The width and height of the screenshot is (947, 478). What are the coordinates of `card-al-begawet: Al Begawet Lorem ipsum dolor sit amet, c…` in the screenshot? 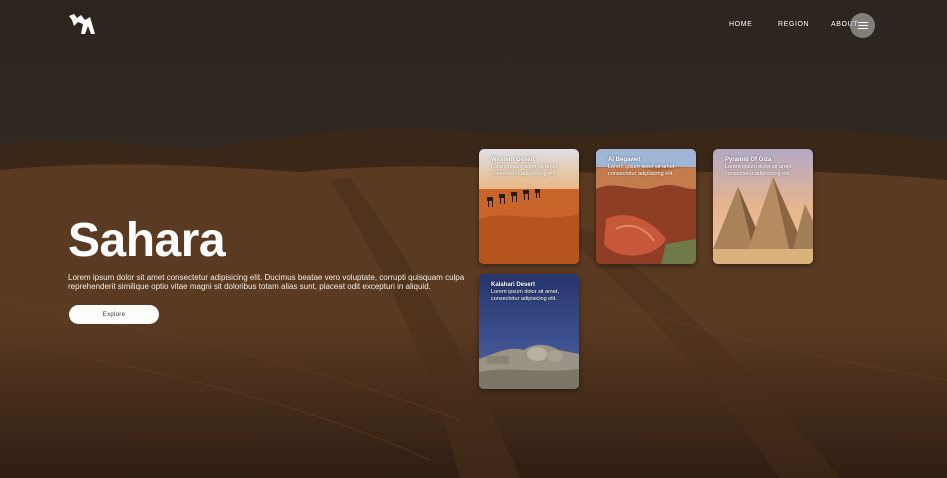 It's located at (646, 206).